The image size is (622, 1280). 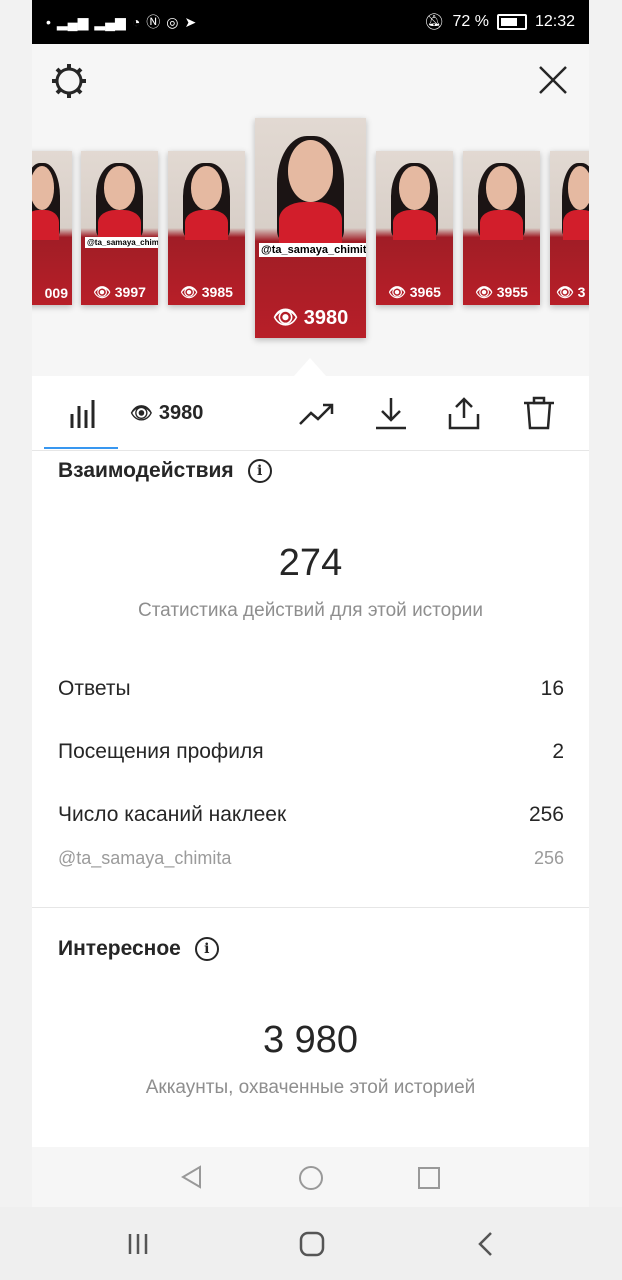 What do you see at coordinates (391, 413) in the screenshot?
I see `download-icon` at bounding box center [391, 413].